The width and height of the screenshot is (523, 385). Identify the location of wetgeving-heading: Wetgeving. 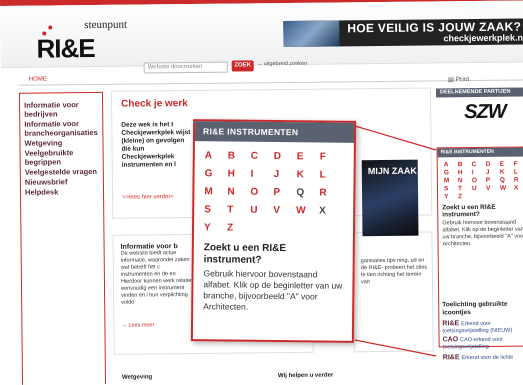
(137, 377).